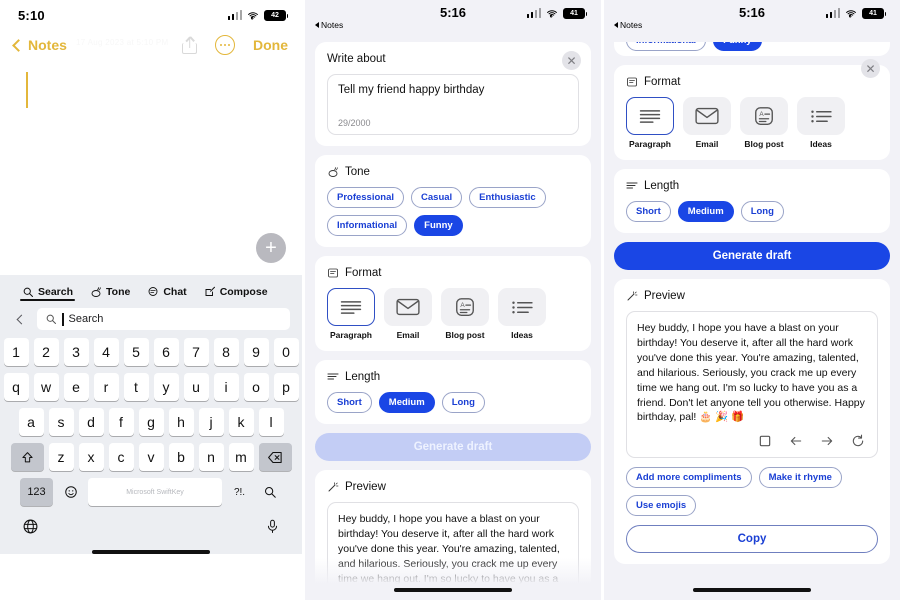 This screenshot has width=900, height=600. What do you see at coordinates (751, 539) in the screenshot?
I see `copy-button: Copy` at bounding box center [751, 539].